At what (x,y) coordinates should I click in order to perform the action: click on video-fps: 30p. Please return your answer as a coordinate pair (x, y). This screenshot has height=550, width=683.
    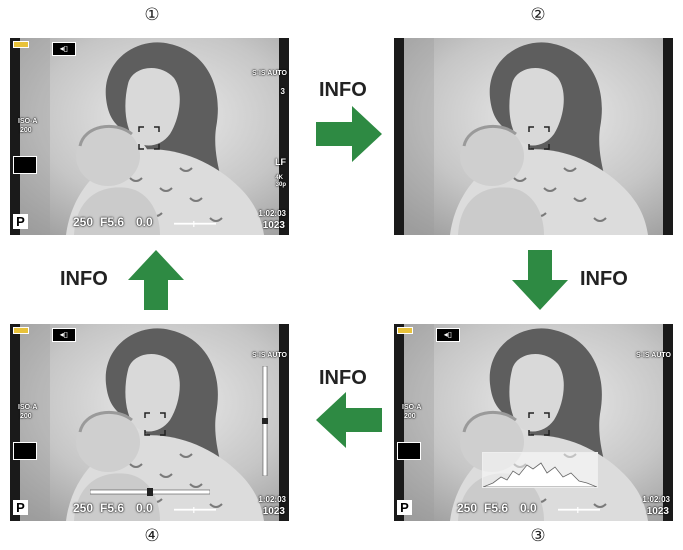
    Looking at the image, I should click on (280, 185).